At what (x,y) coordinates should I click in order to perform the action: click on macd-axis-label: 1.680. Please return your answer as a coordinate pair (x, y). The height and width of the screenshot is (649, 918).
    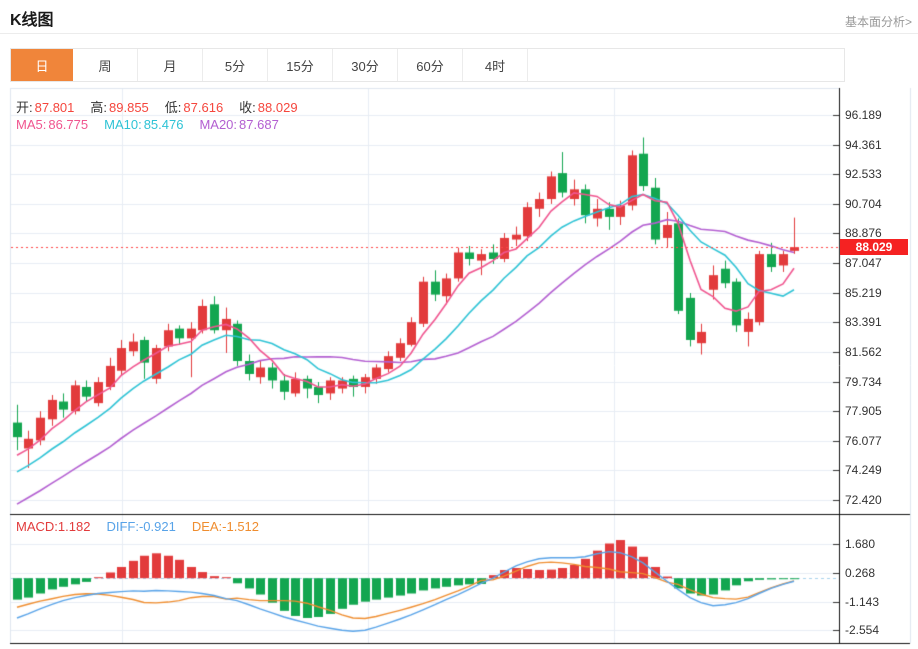
    Looking at the image, I should click on (860, 544).